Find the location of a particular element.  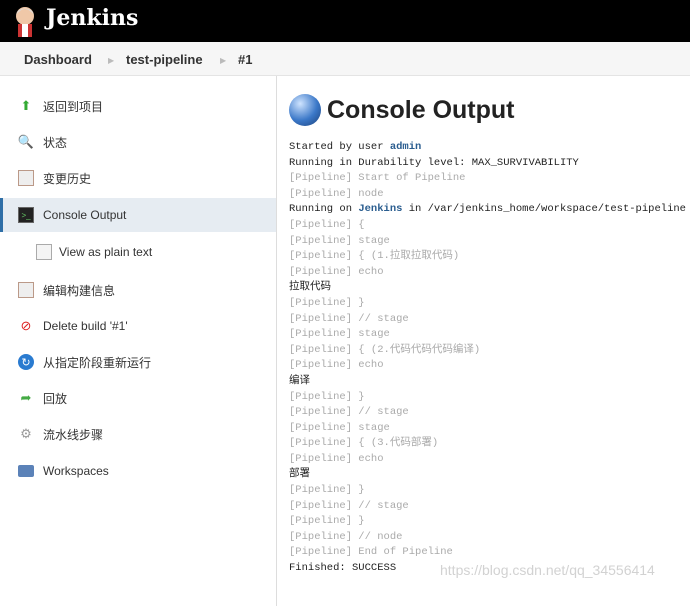

sidebar-item-restart-from-stage: ↻ 从指定阶段重新运行 is located at coordinates (138, 362).